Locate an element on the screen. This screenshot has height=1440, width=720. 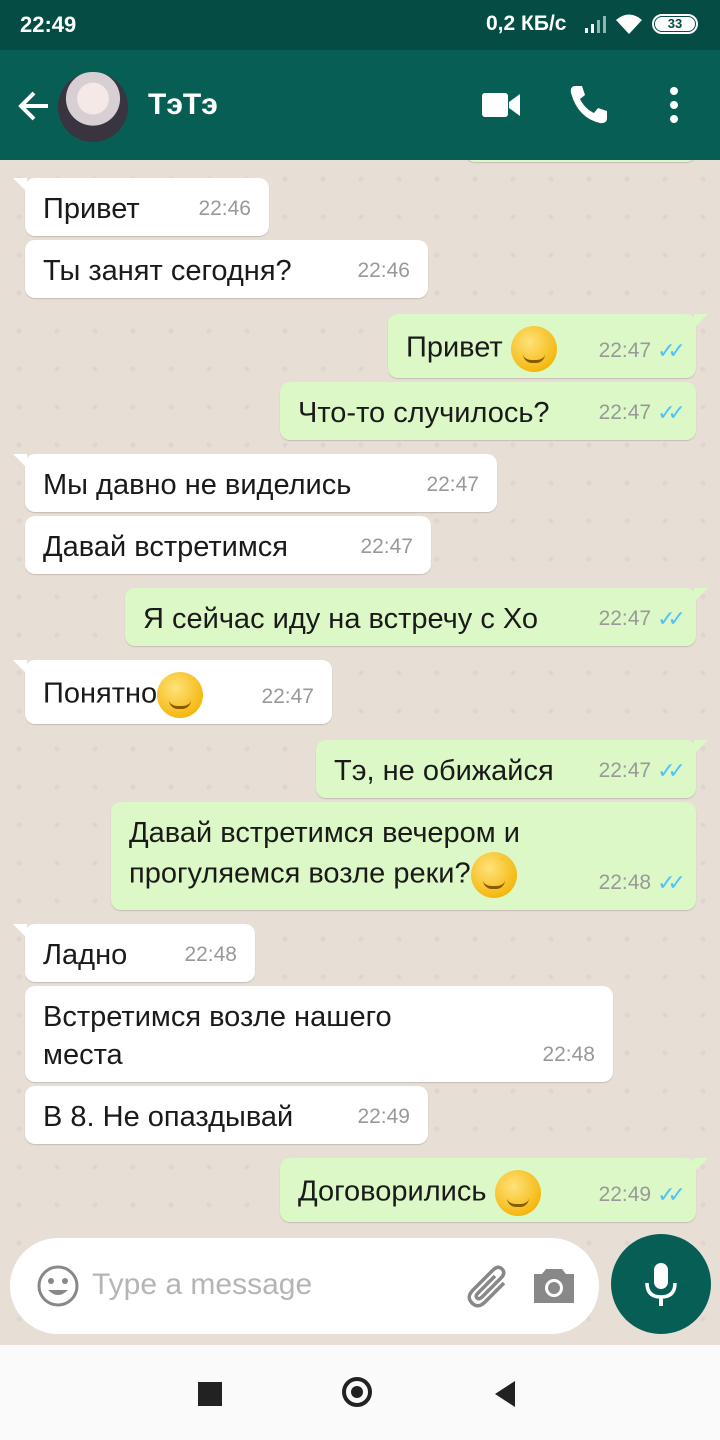
emoji-icon is located at coordinates (58, 1286).